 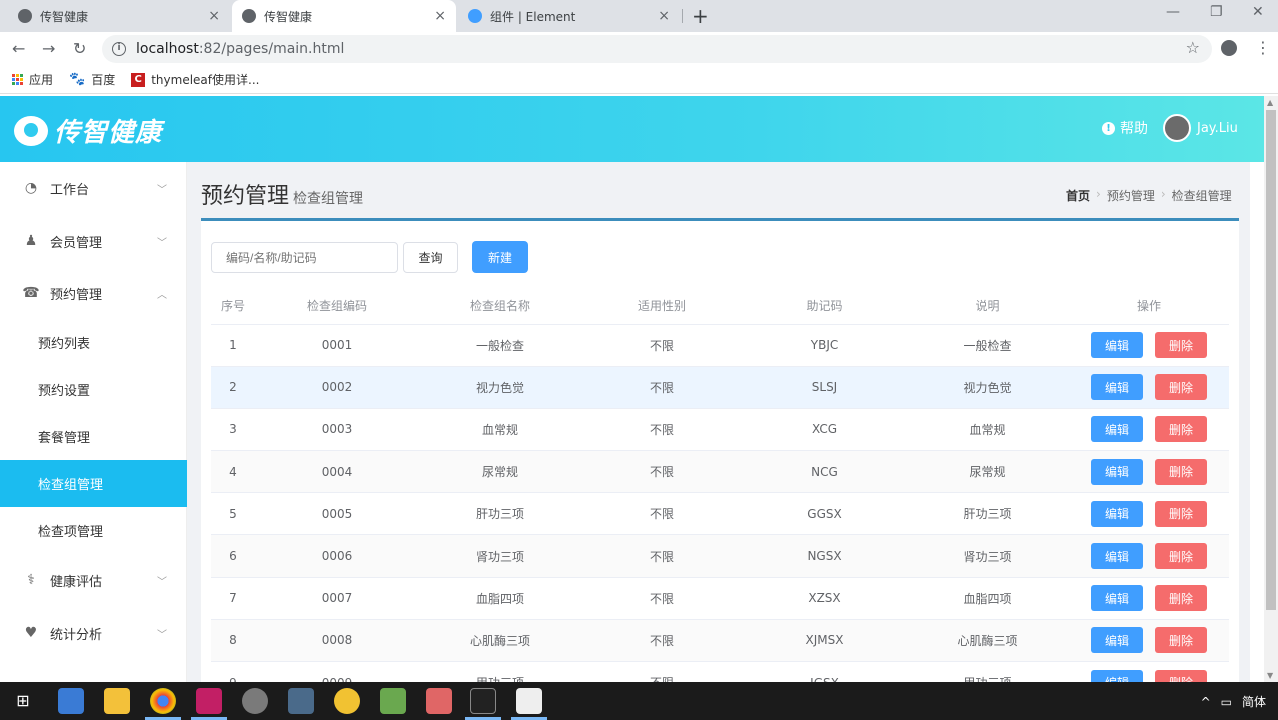 I want to click on profile-icon, so click(x=1229, y=48).